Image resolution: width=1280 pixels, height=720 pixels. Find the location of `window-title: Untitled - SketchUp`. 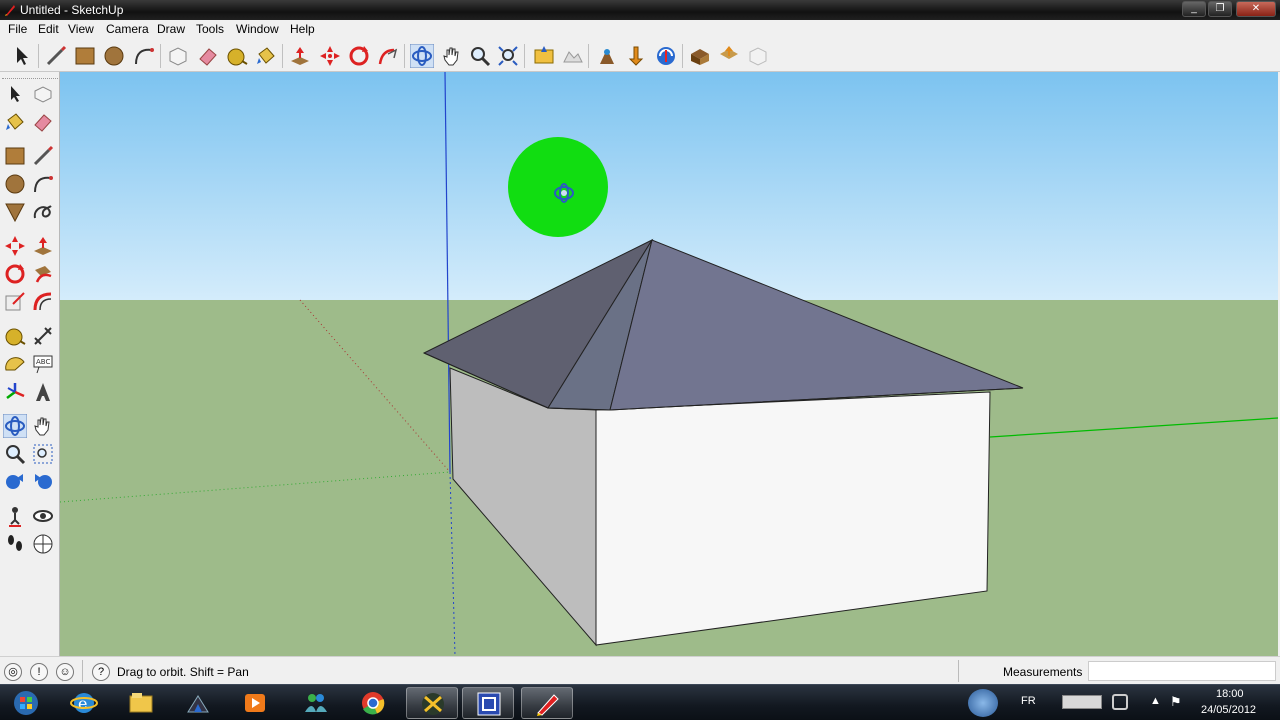

window-title: Untitled - SketchUp is located at coordinates (72, 10).